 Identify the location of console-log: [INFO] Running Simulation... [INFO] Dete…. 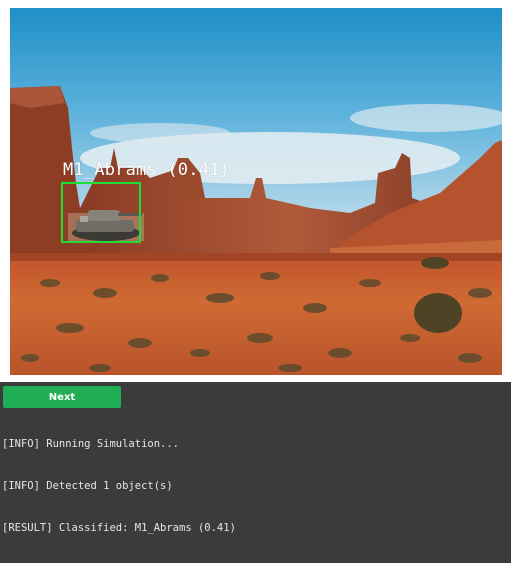
(119, 486).